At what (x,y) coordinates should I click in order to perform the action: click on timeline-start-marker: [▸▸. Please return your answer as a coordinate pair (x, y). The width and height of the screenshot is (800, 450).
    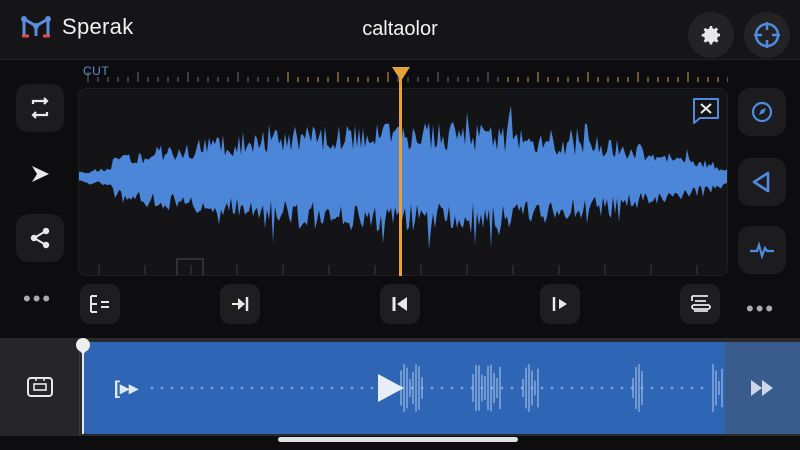
    Looking at the image, I should click on (126, 388).